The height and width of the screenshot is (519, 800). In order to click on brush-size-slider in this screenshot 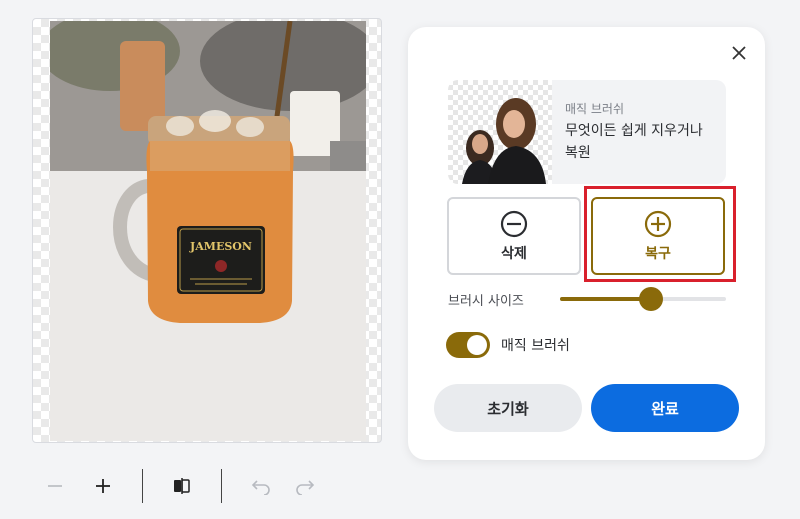, I will do `click(643, 299)`.